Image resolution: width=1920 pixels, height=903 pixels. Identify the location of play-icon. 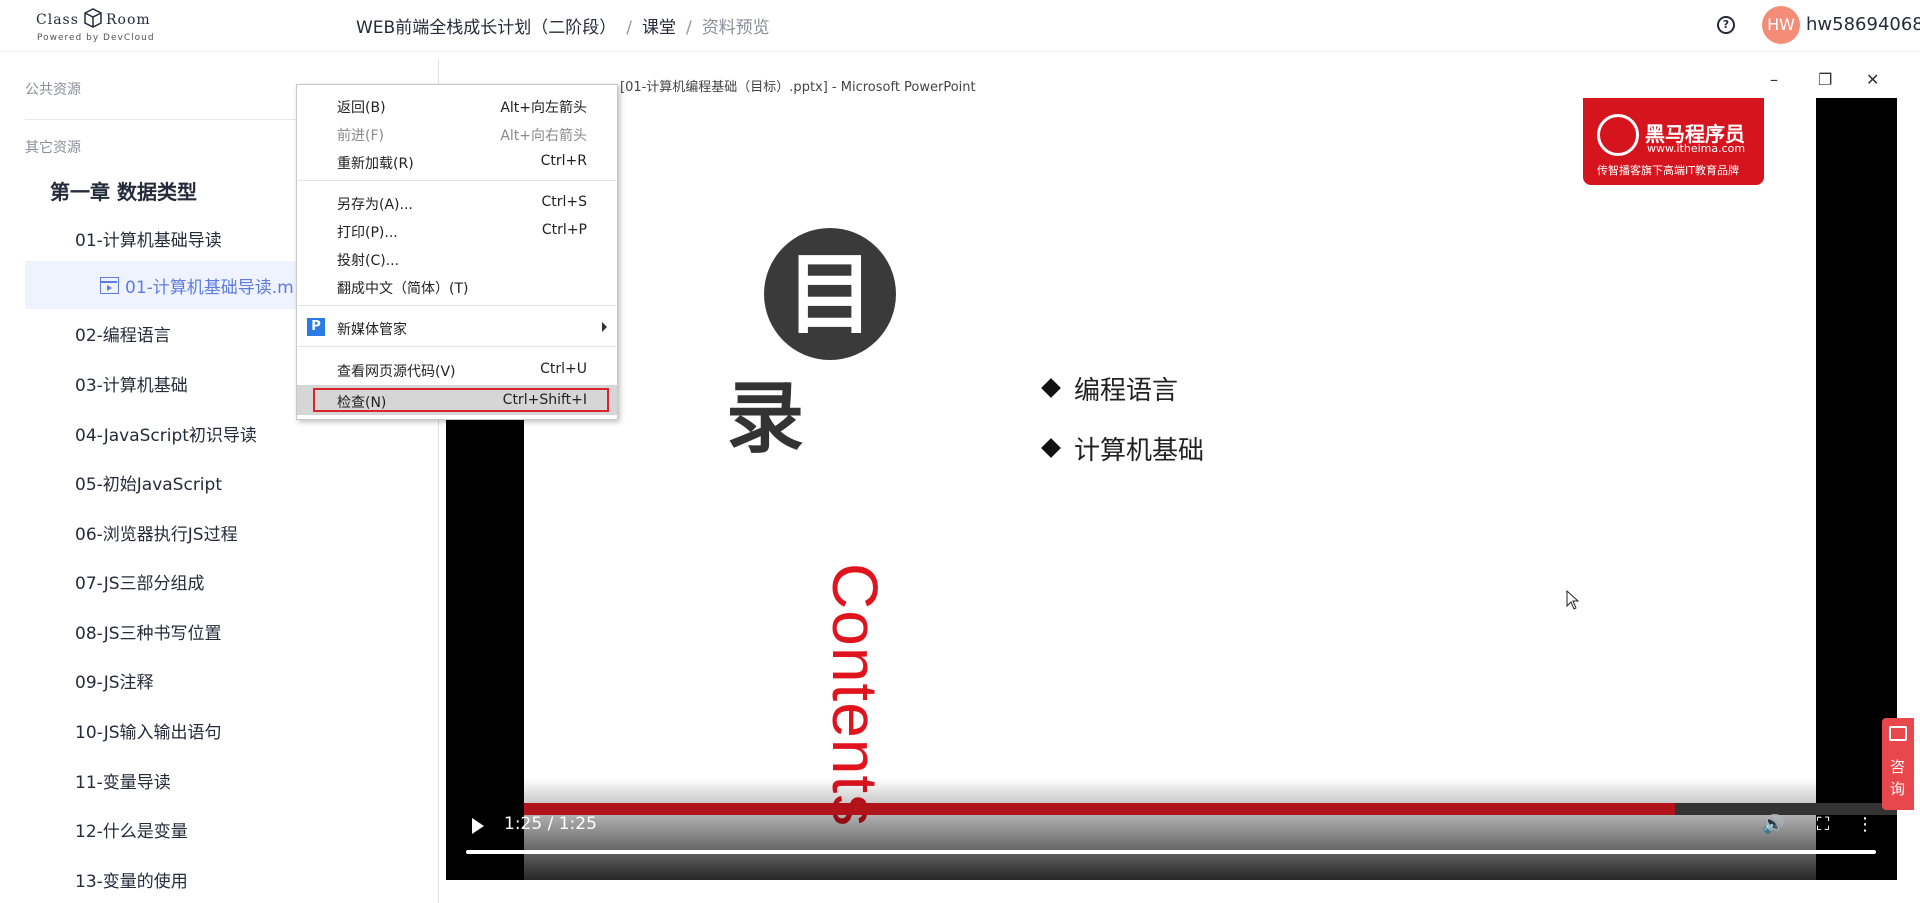
(478, 826).